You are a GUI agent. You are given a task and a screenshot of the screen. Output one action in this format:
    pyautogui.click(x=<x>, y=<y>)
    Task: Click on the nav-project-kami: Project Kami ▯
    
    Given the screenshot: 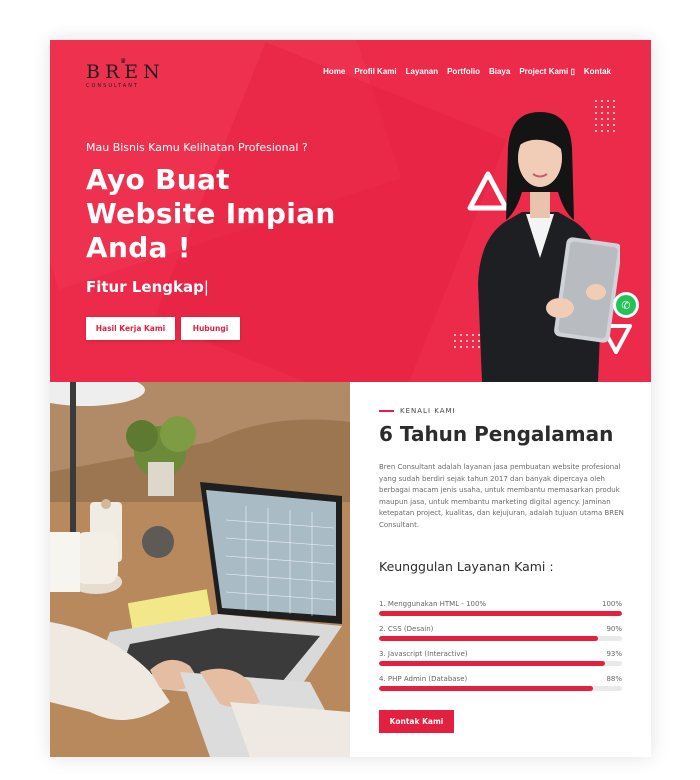 What is the action you would take?
    pyautogui.click(x=547, y=71)
    